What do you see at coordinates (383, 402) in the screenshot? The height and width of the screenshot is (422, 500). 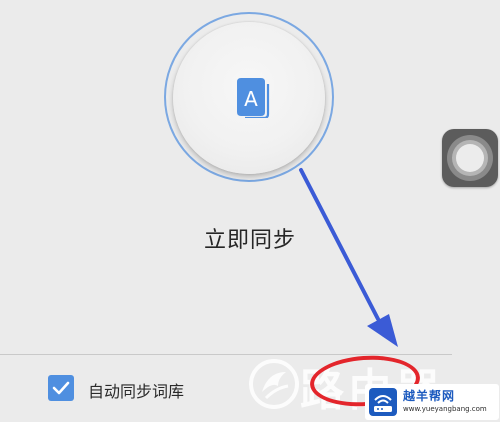 I see `router-icon` at bounding box center [383, 402].